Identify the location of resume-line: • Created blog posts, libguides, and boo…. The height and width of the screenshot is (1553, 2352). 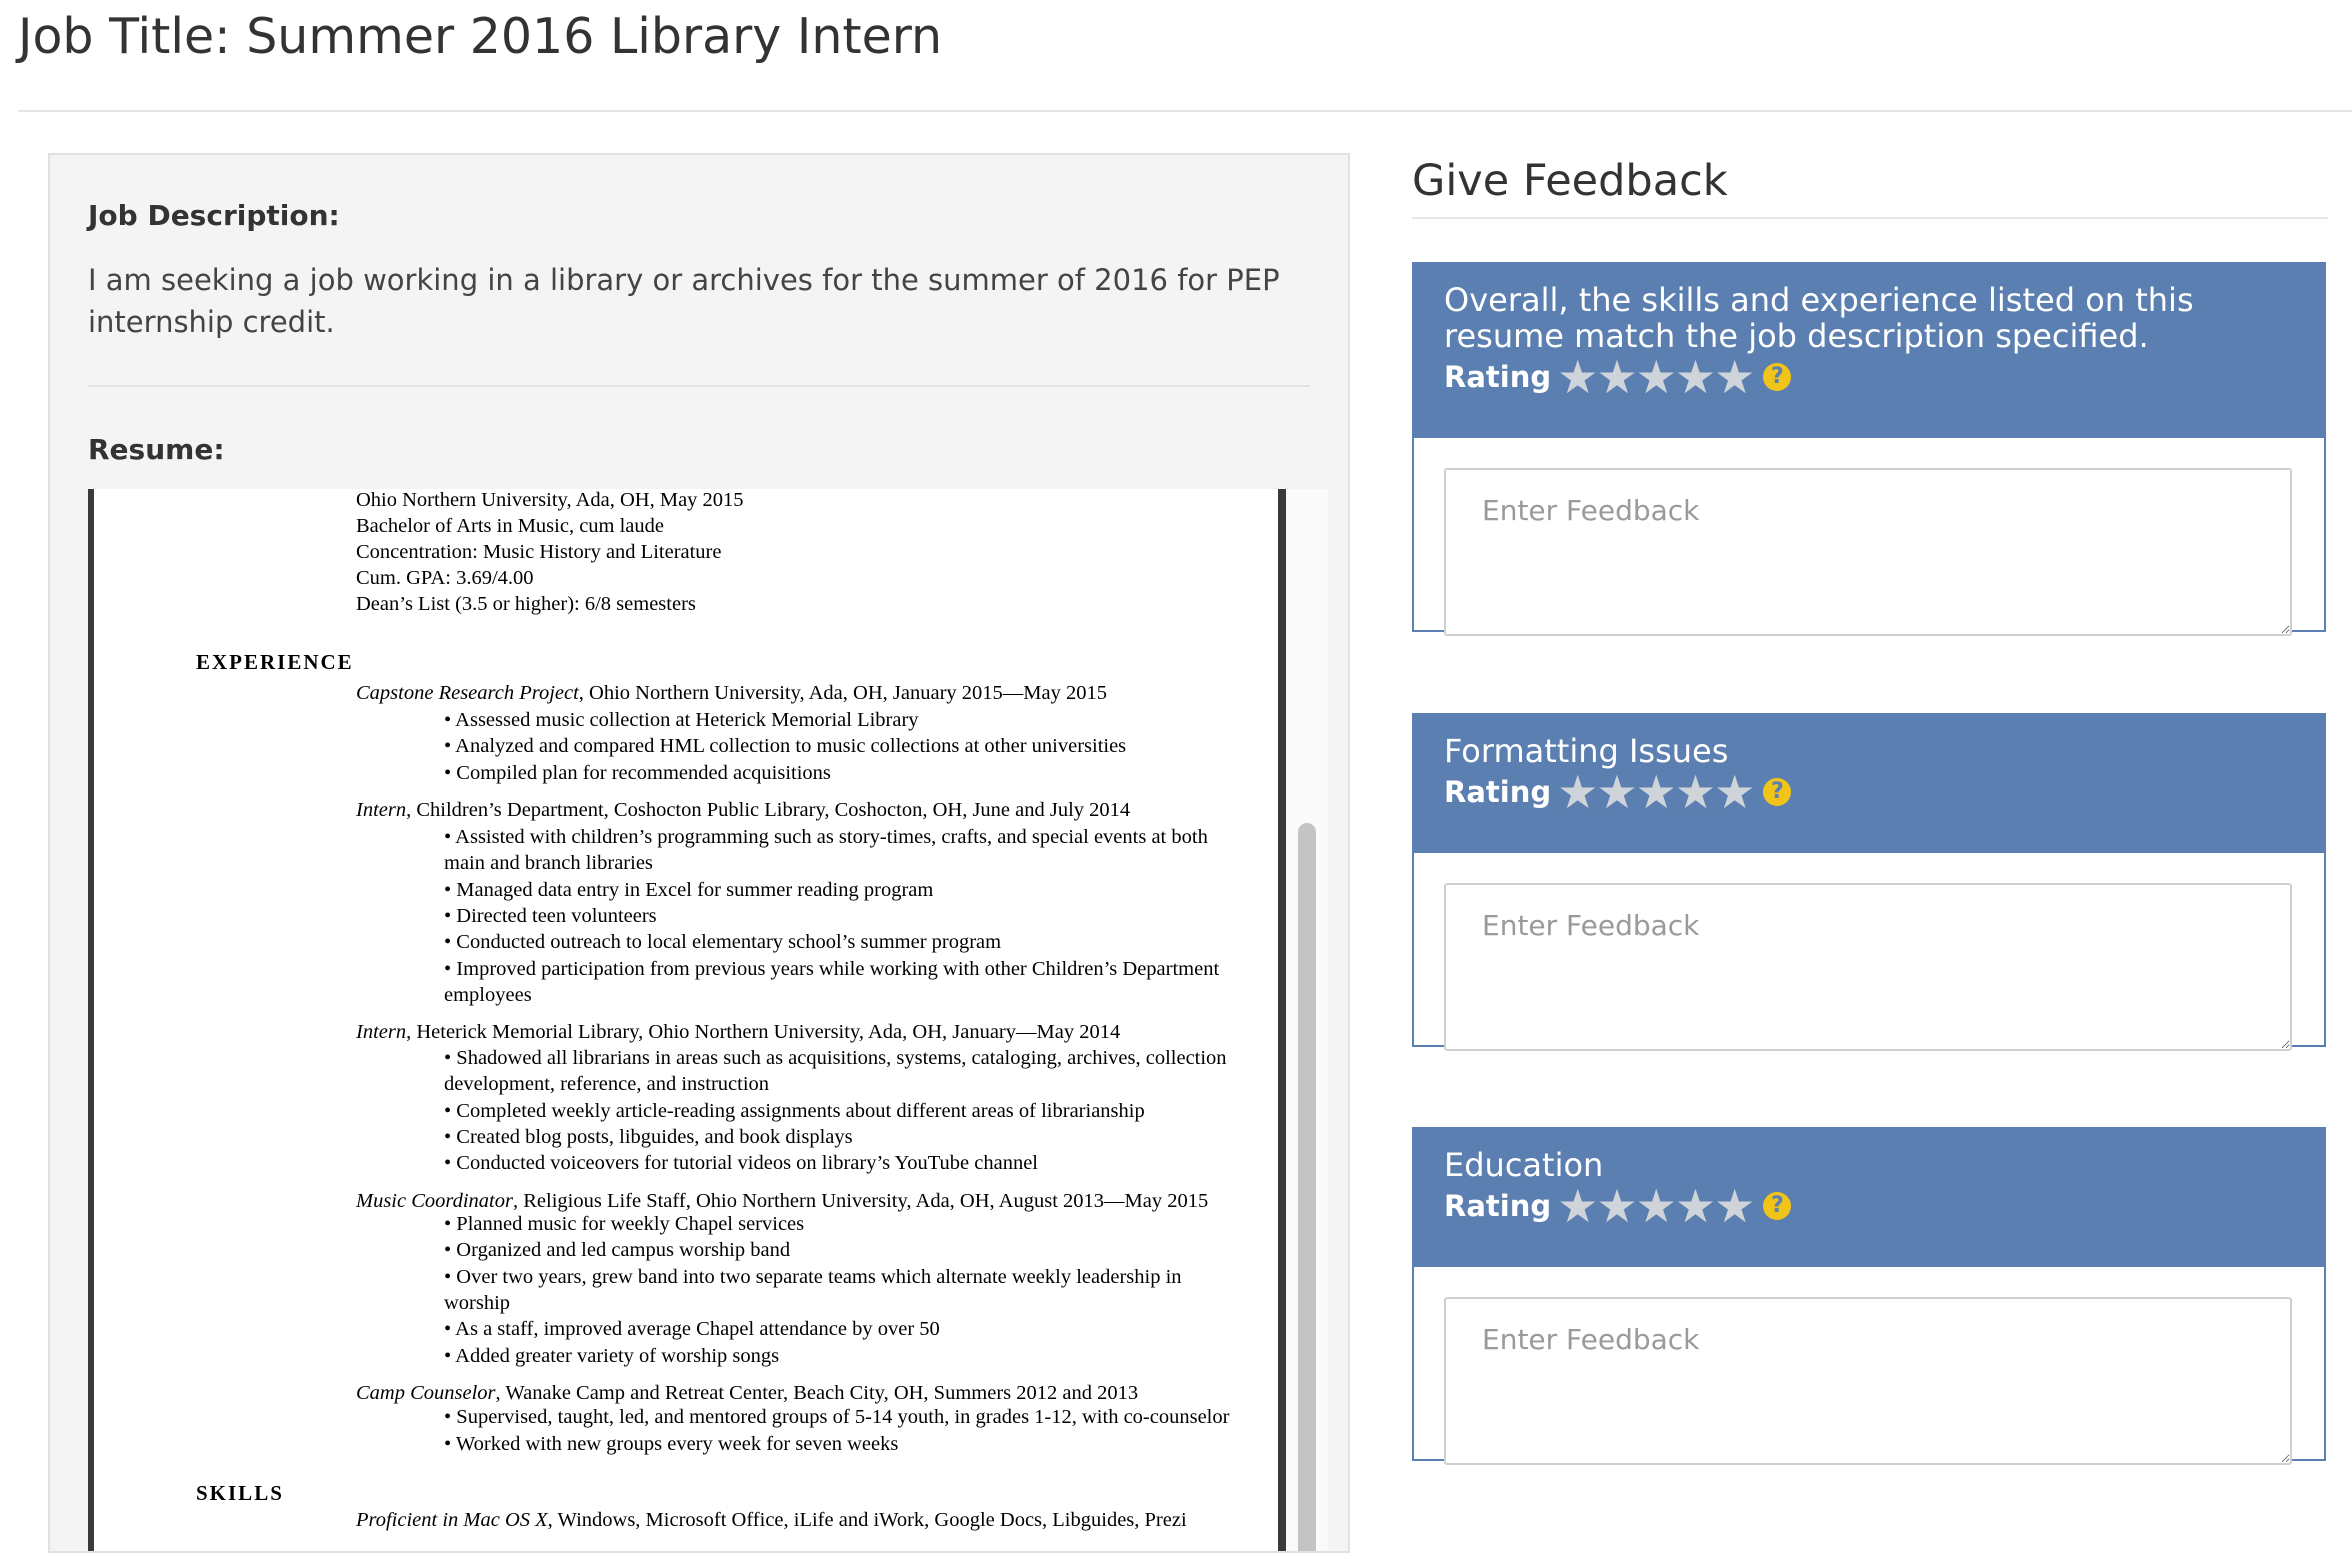
(648, 1137).